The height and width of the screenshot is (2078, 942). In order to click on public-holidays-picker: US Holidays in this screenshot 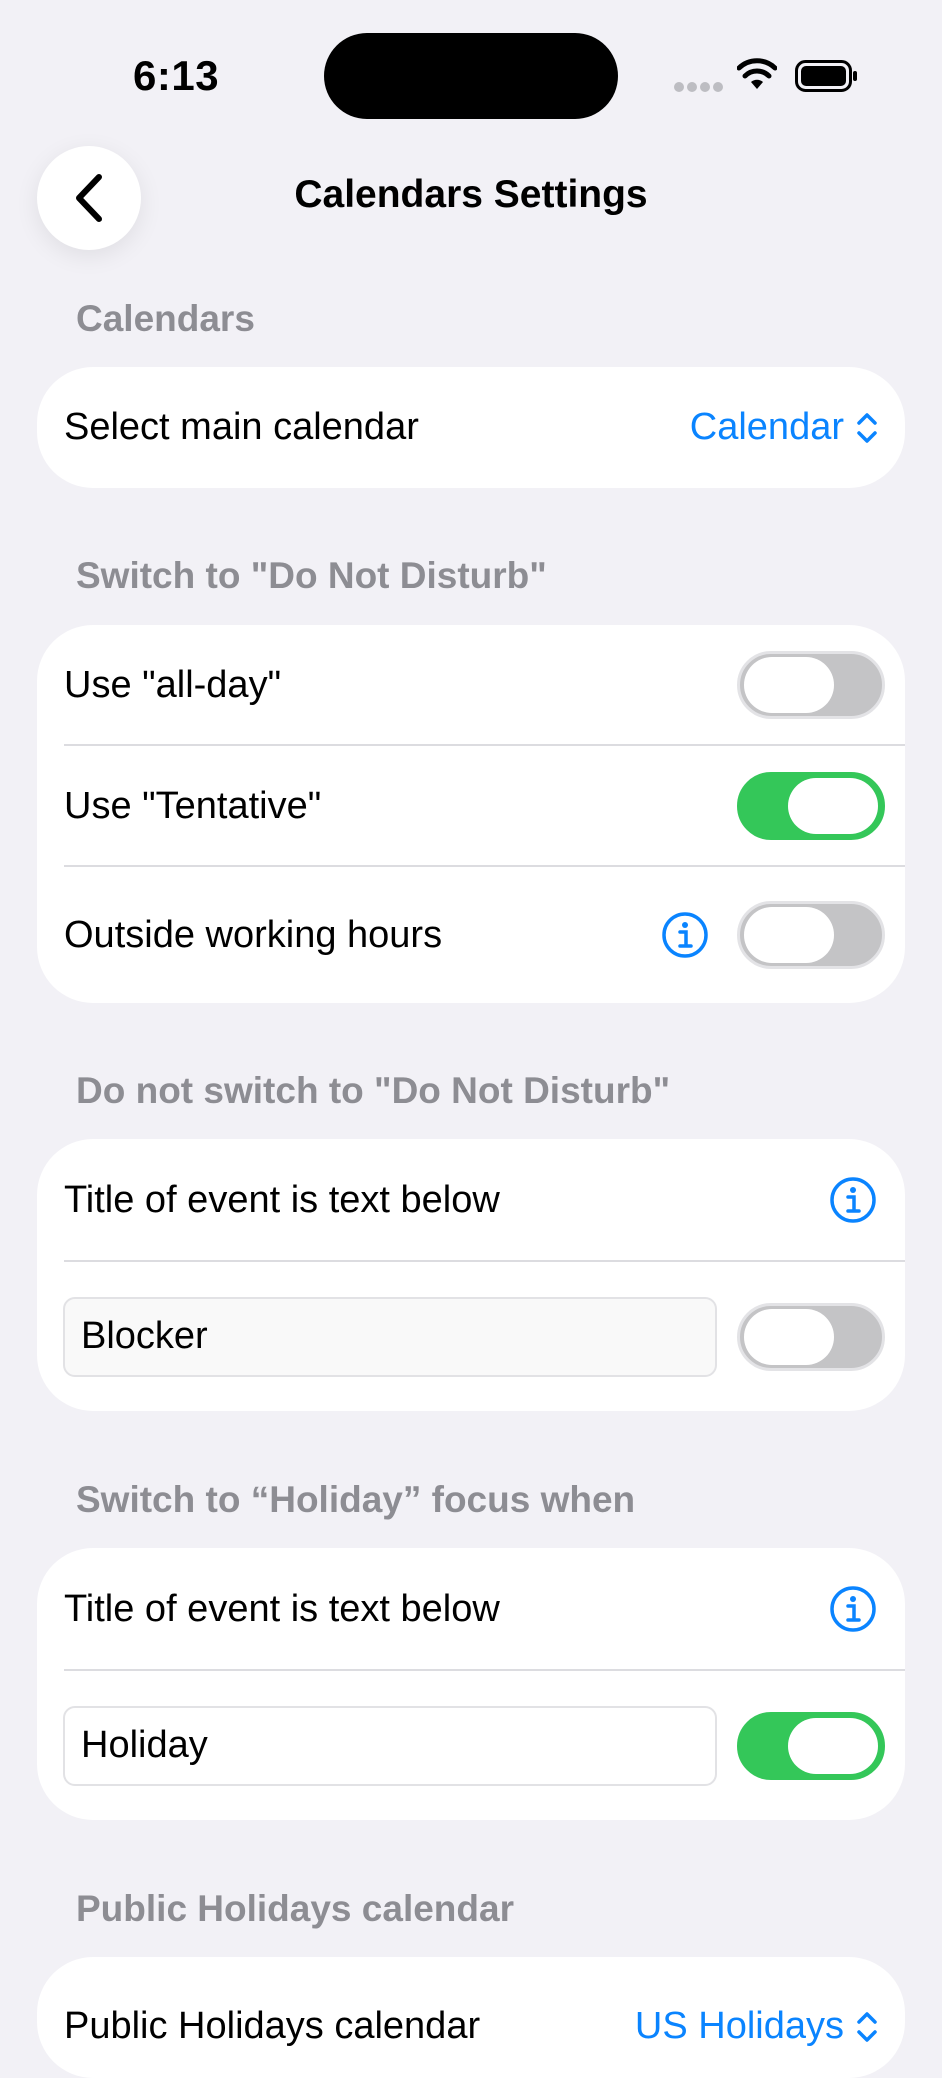, I will do `click(756, 2026)`.